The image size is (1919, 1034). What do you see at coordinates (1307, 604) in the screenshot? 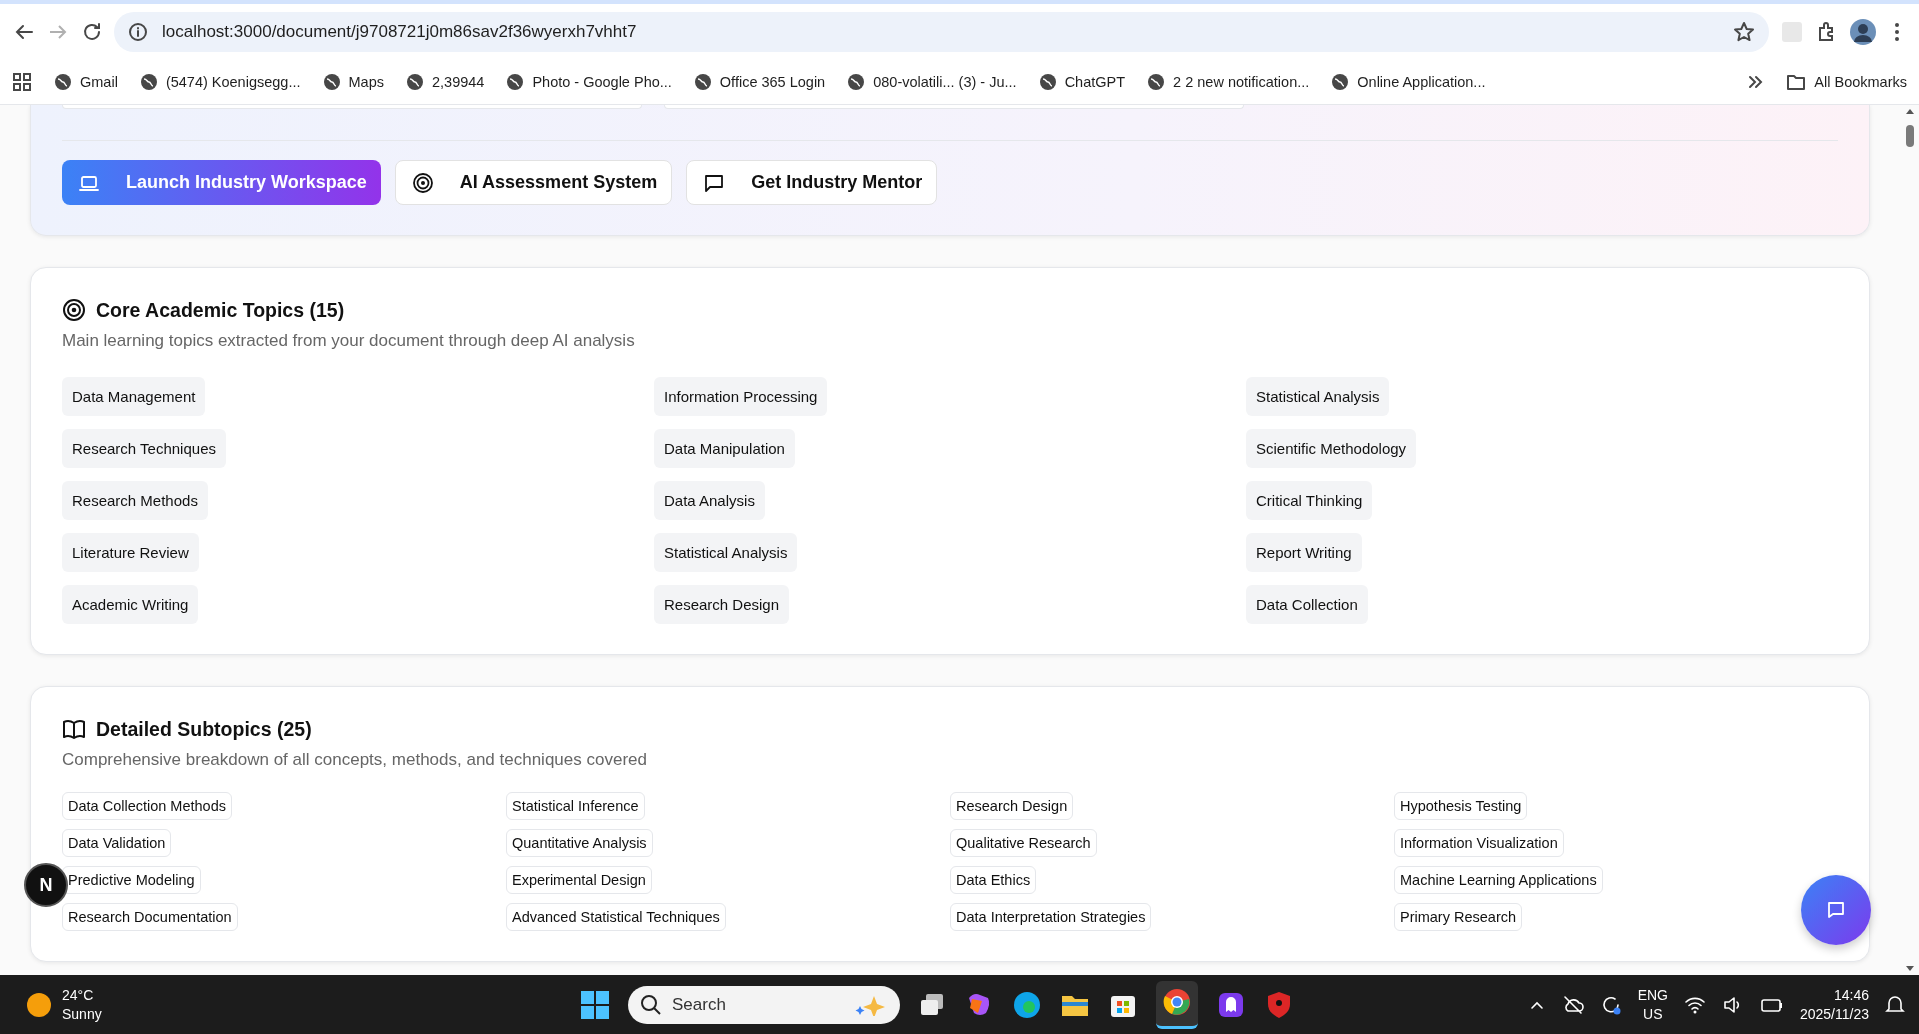
I see `topic-tag: Data Collection` at bounding box center [1307, 604].